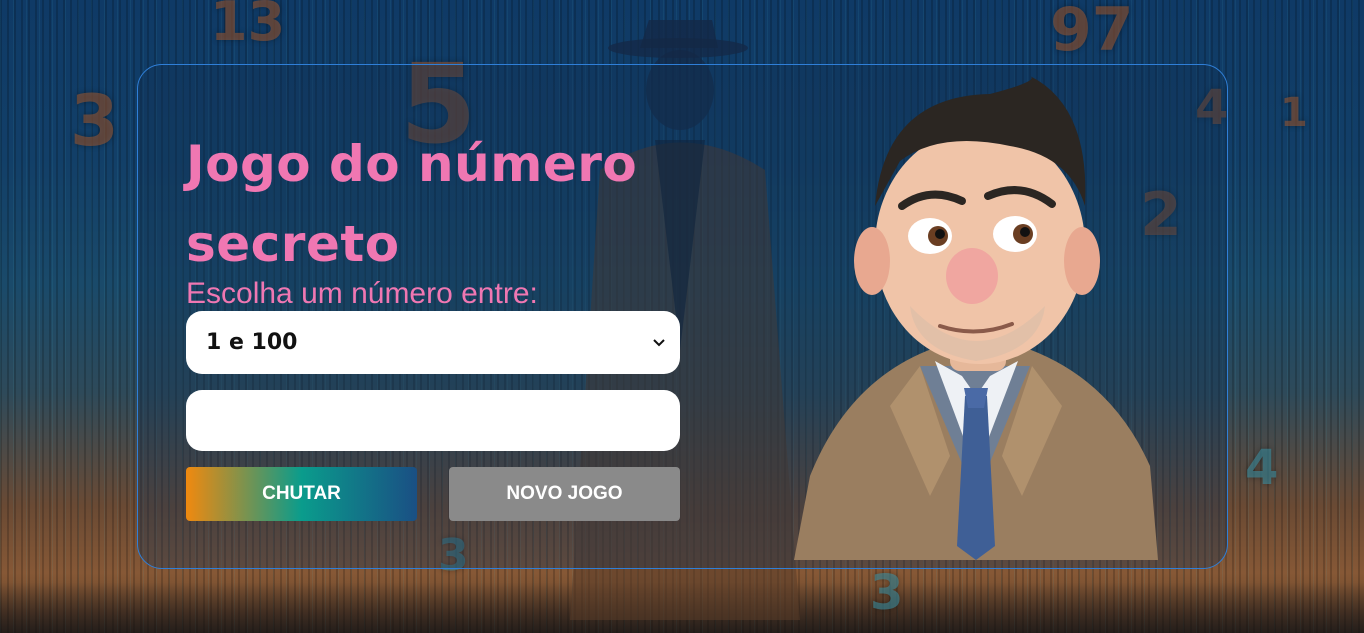 This screenshot has width=1364, height=633. I want to click on chevron-down-icon, so click(659, 343).